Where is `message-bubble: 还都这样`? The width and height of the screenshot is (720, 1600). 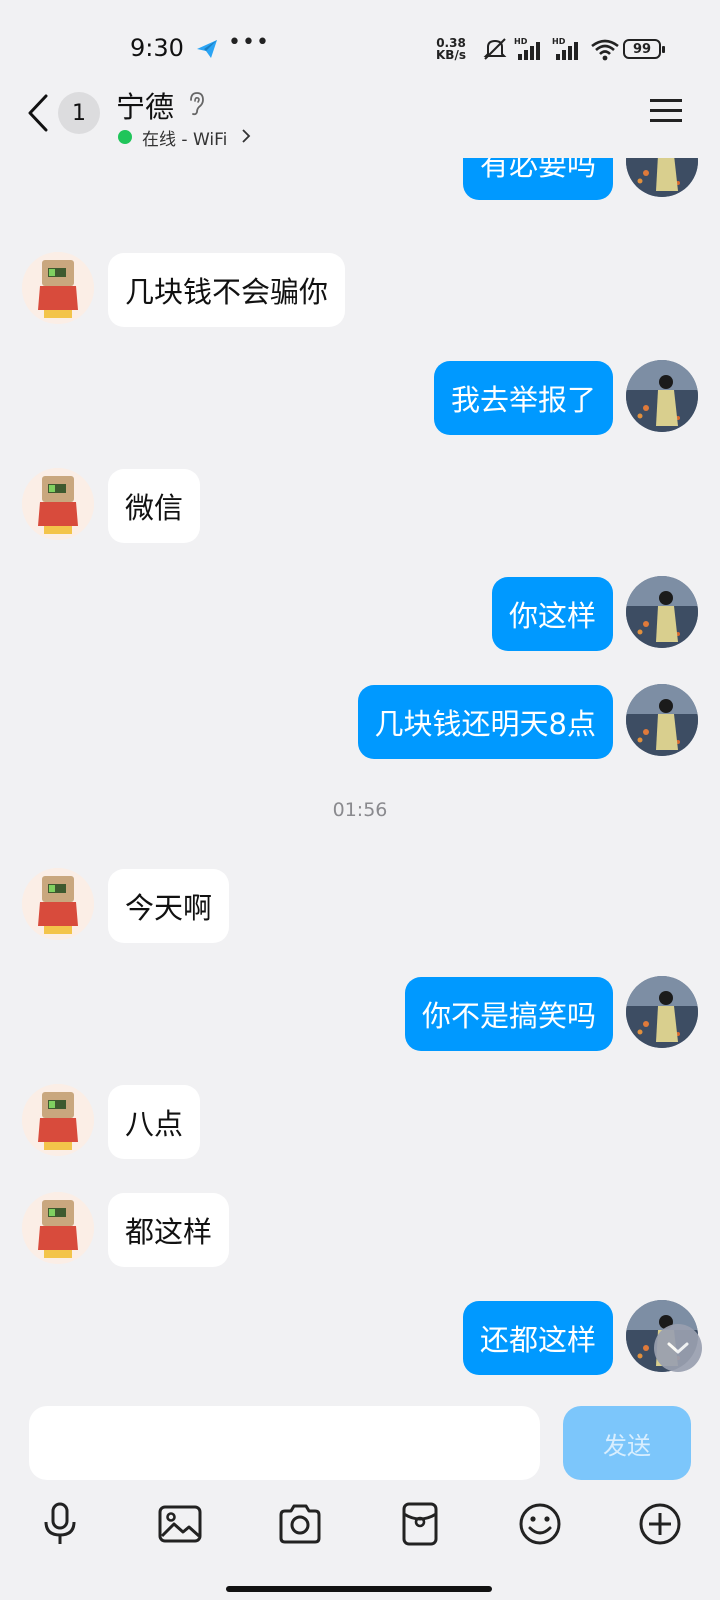 message-bubble: 还都这样 is located at coordinates (537, 1338).